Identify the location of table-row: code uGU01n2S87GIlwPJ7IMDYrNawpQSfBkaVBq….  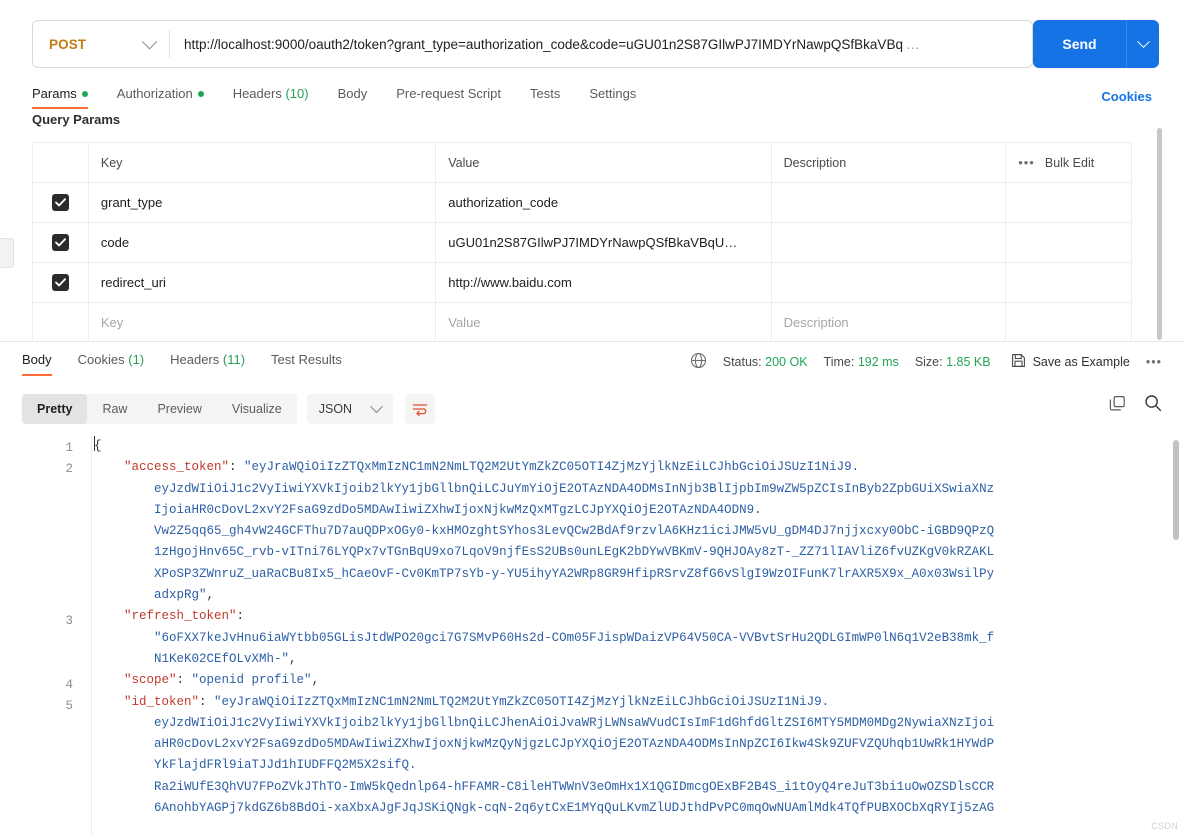
(582, 243).